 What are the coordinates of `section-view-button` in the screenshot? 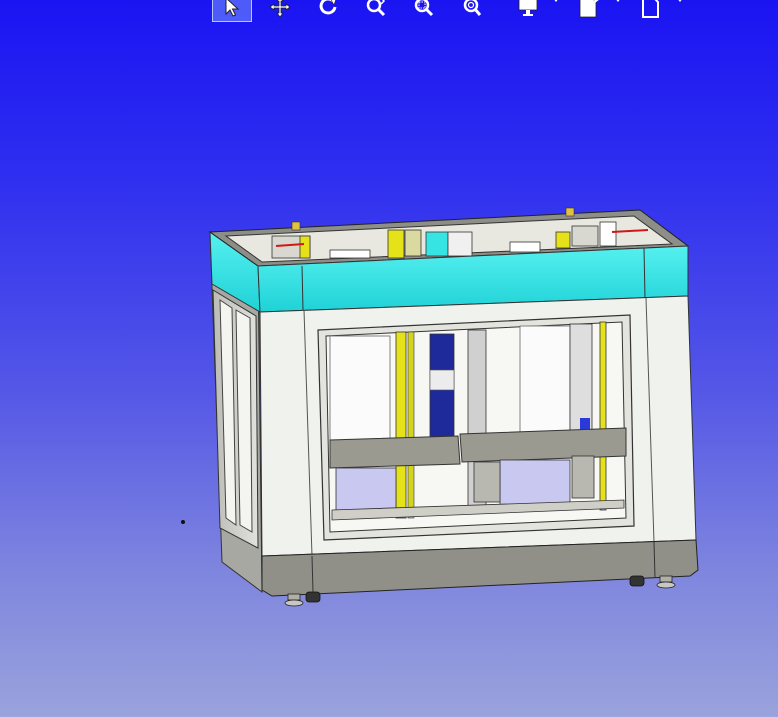 It's located at (588, 11).